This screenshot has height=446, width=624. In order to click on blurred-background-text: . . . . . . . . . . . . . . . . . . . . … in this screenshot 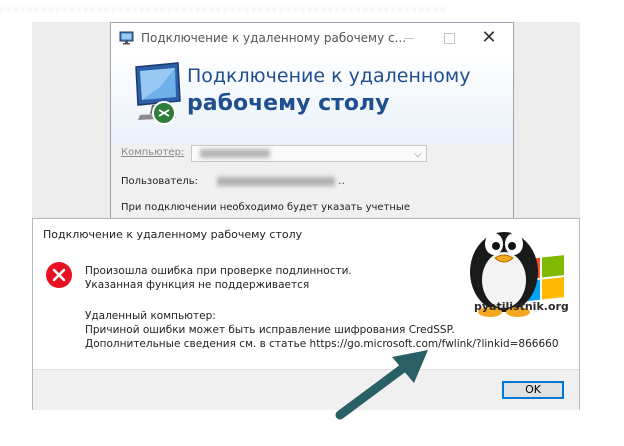, I will do `click(222, 6)`.